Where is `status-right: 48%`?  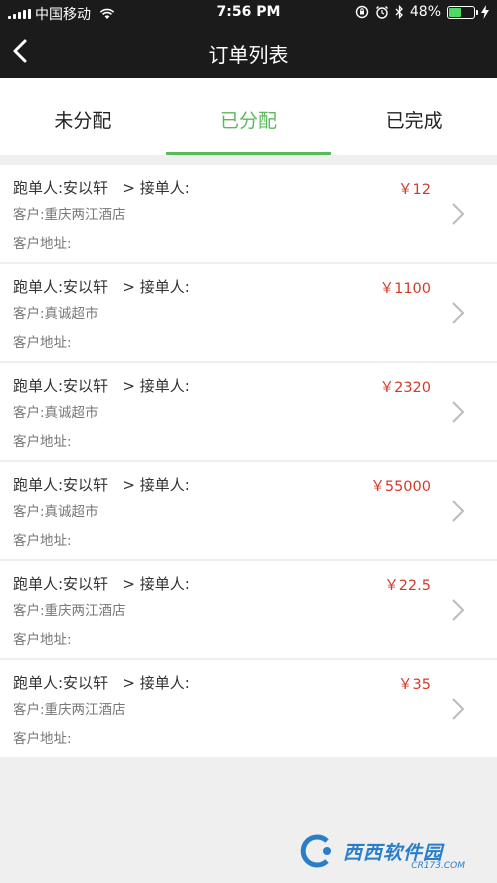
status-right: 48% is located at coordinates (422, 12).